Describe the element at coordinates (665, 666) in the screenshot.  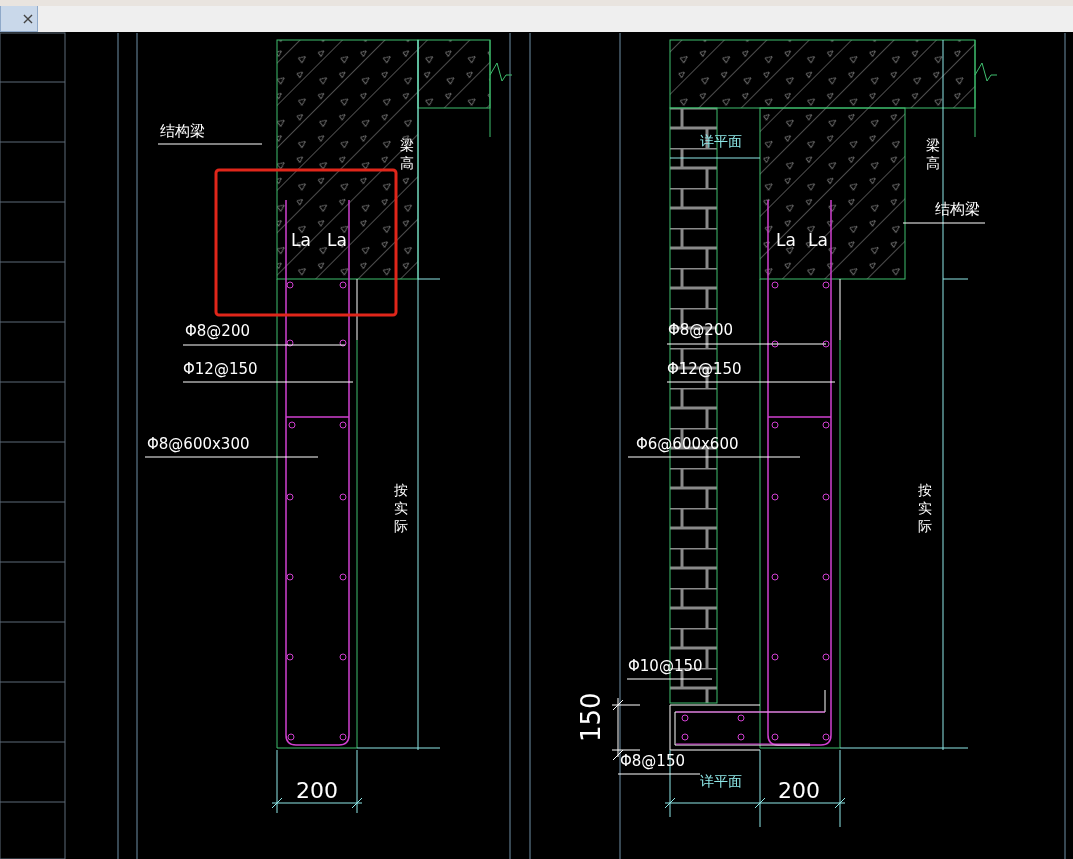
I see `rebar-label: Φ10@150` at that location.